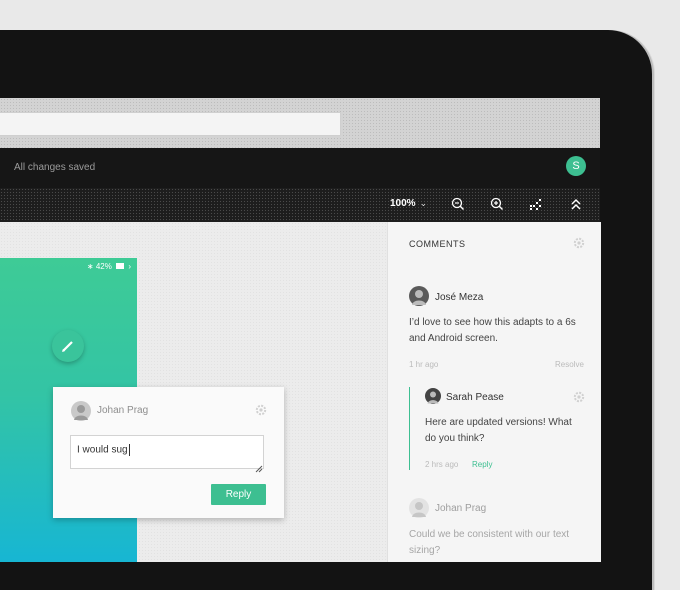 The width and height of the screenshot is (680, 590). I want to click on toolbar: 100% ⌄, so click(300, 205).